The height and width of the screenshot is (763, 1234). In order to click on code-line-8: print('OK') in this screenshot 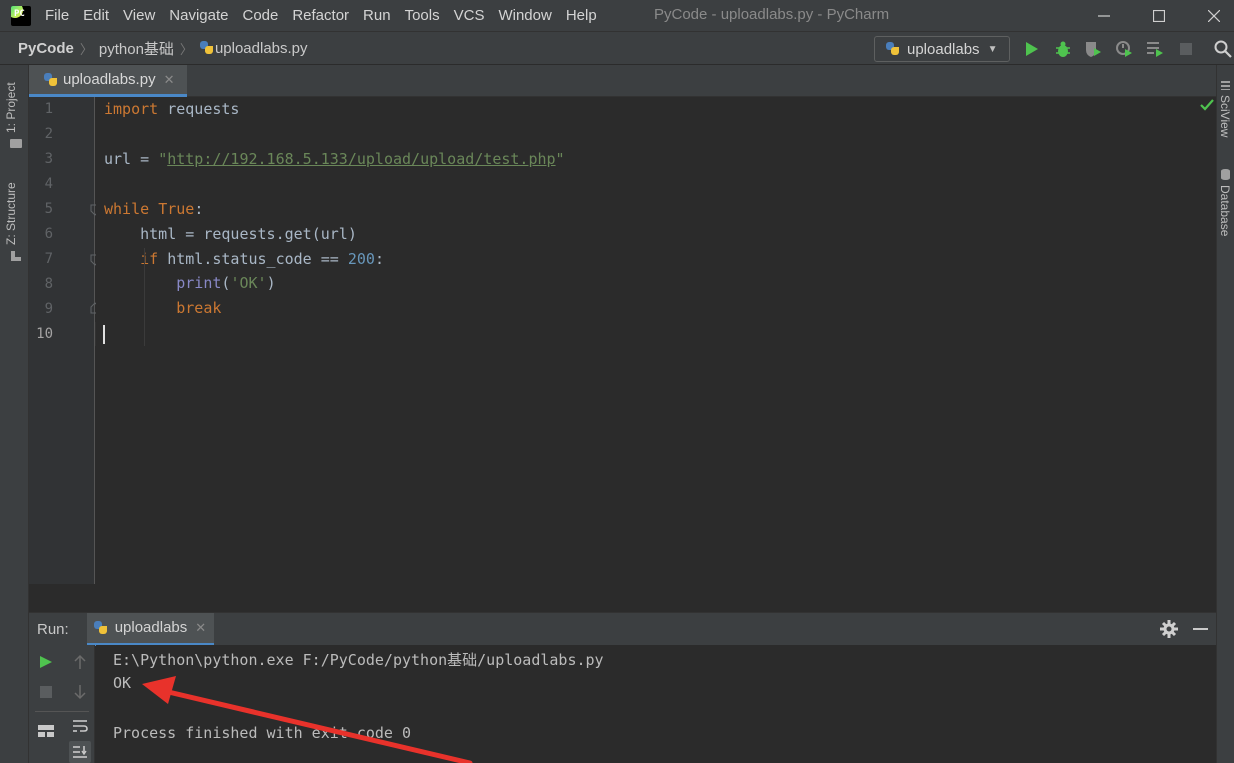, I will do `click(226, 283)`.